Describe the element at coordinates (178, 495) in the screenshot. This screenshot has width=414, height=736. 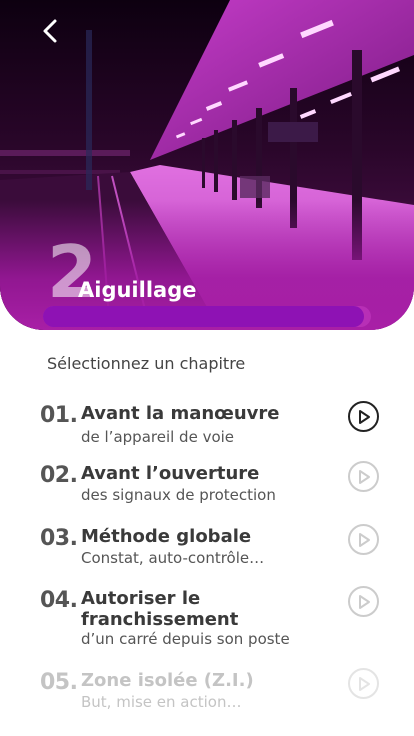
I see `chapter-item-subtitle: des signaux de protection` at that location.